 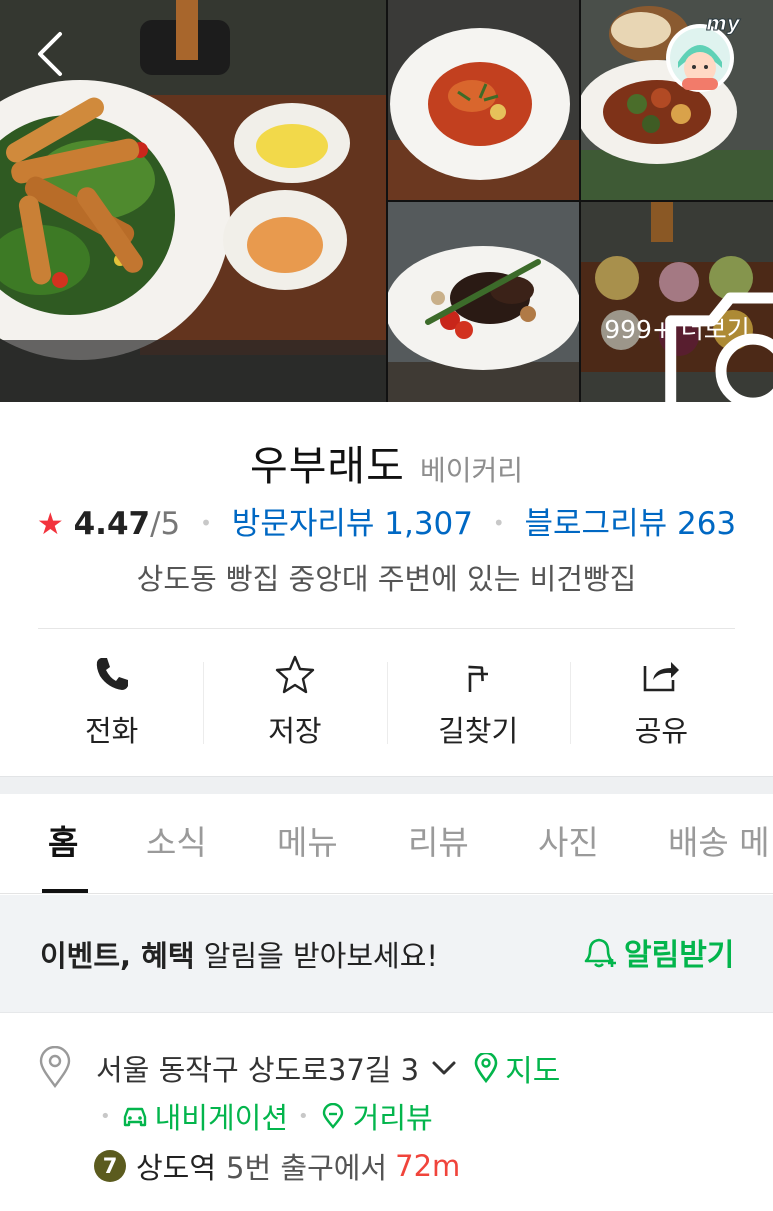 I want to click on directions-label: 길찾기, so click(x=478, y=731).